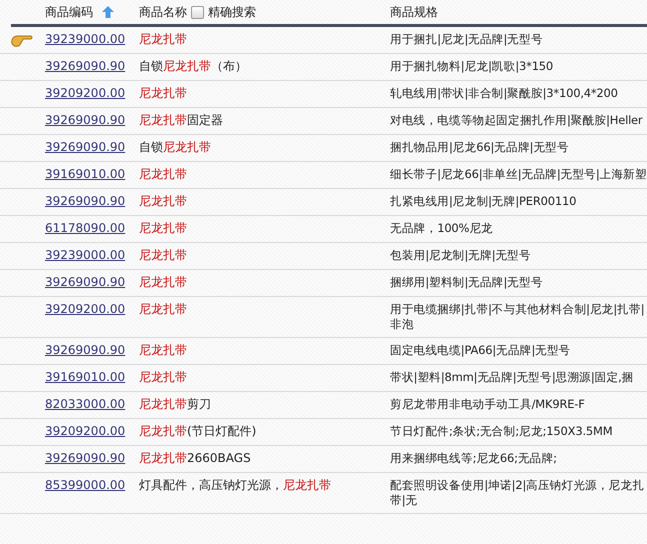  I want to click on product-name: 尼龙扎带固定器, so click(181, 120).